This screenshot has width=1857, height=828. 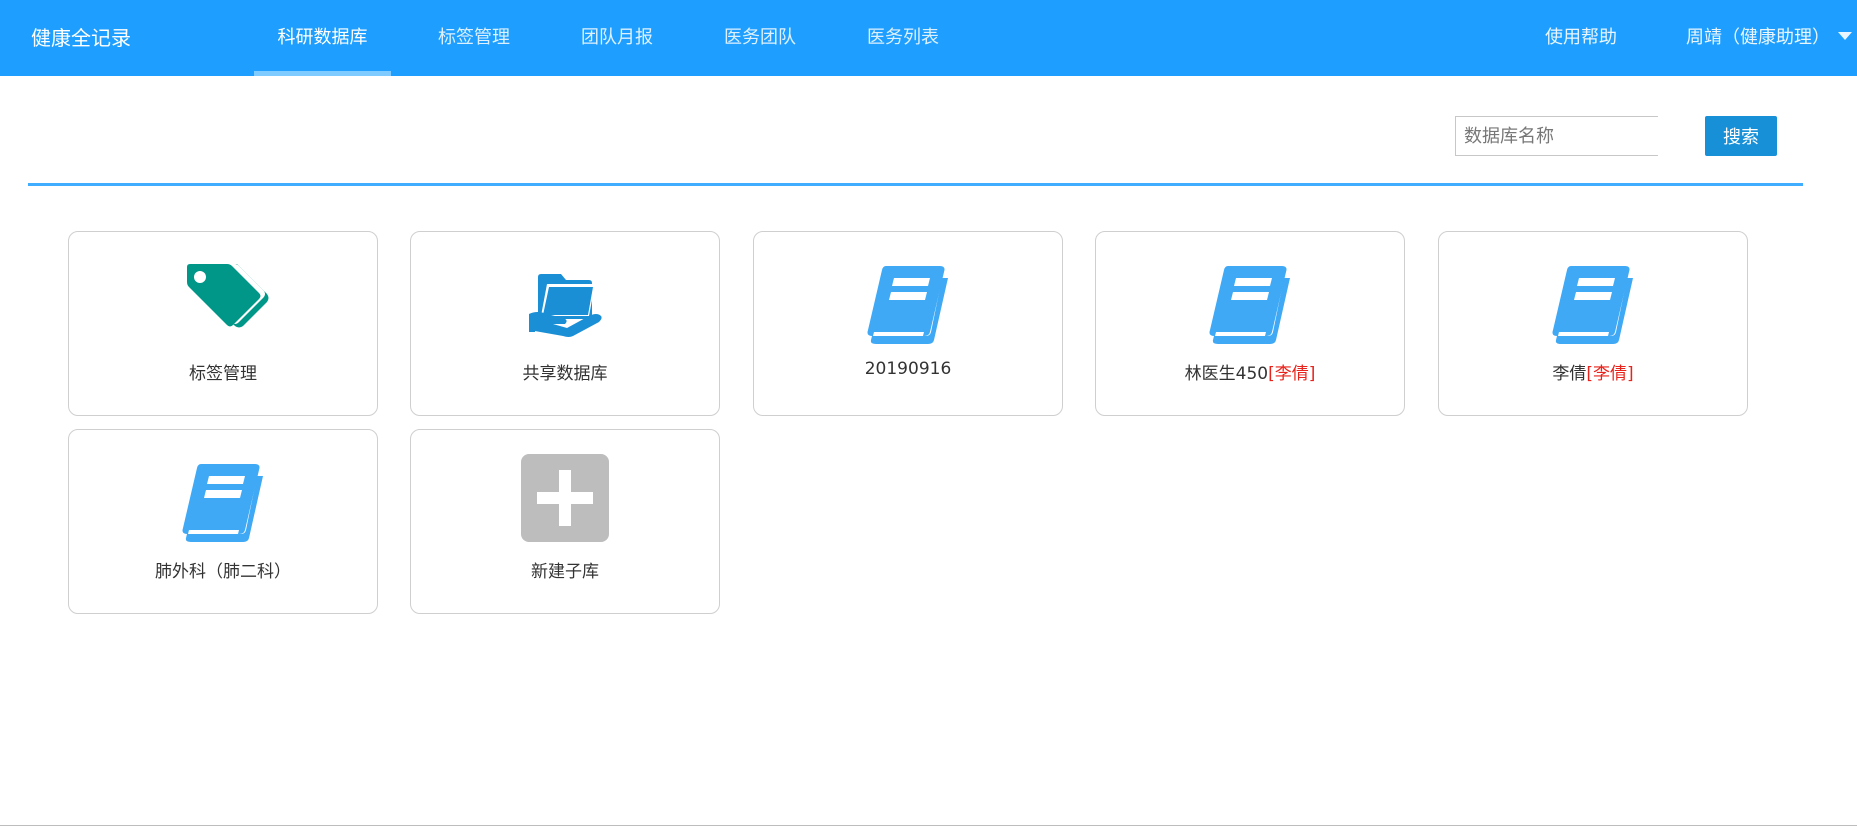 I want to click on card-label: 标签管理, so click(x=223, y=374).